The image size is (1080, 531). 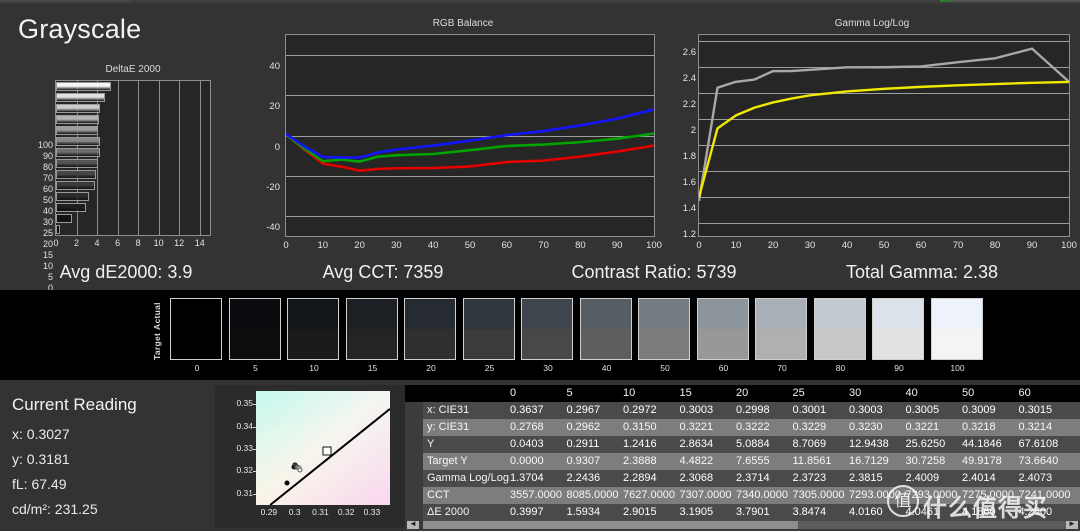 I want to click on gamma-y-tick: 2.2, so click(x=689, y=105).